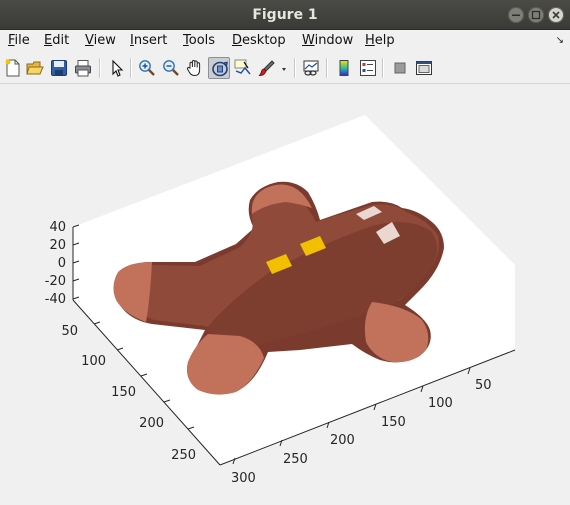 The image size is (570, 505). Describe the element at coordinates (13, 68) in the screenshot. I see `new-figure-icon` at that location.